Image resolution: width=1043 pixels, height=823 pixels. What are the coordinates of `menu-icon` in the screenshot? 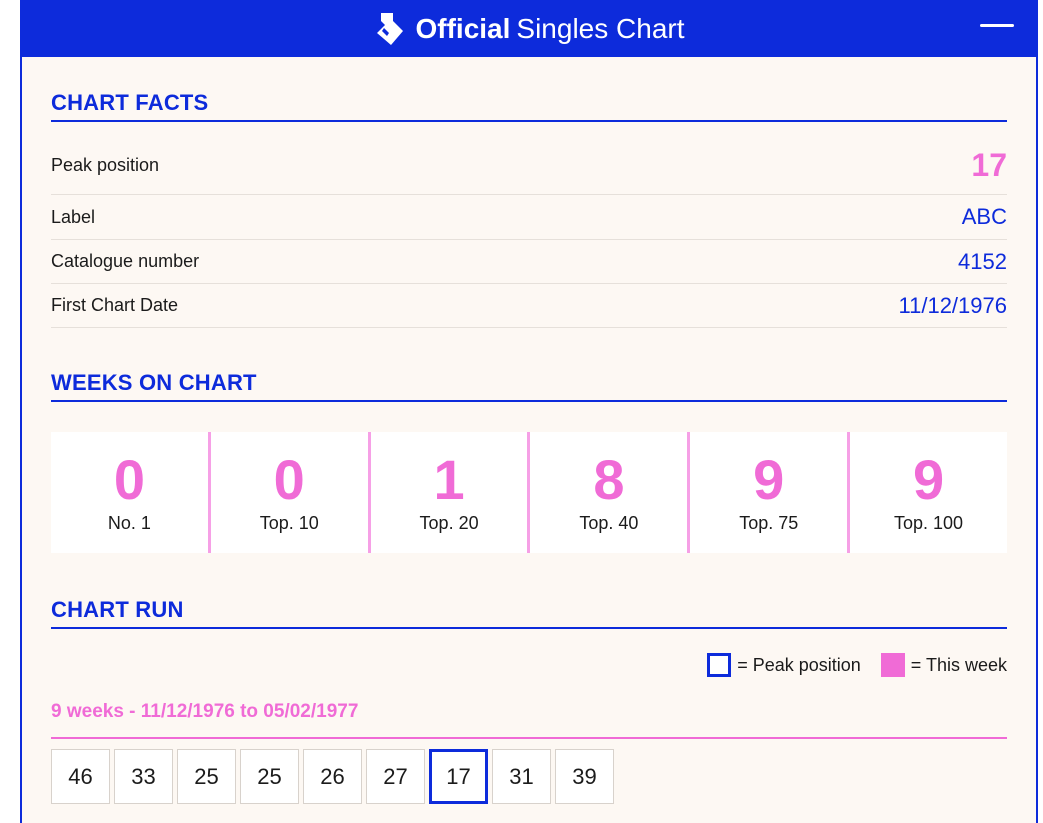 It's located at (997, 29).